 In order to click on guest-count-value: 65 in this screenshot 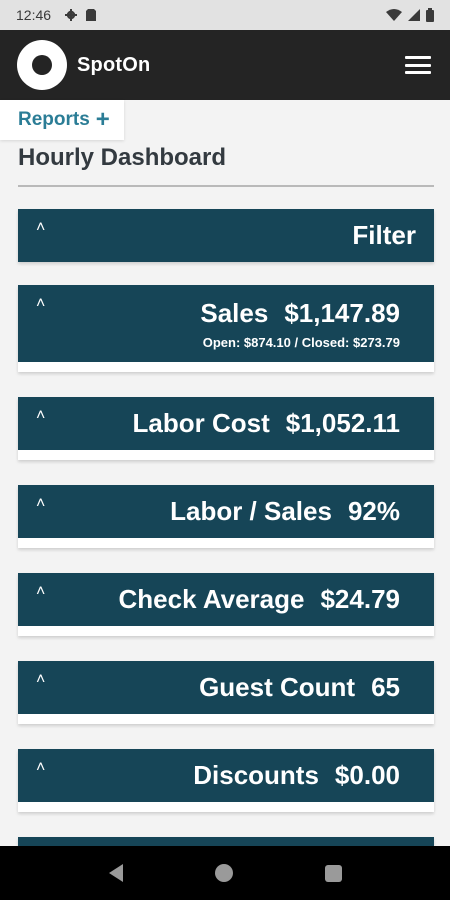, I will do `click(385, 687)`.